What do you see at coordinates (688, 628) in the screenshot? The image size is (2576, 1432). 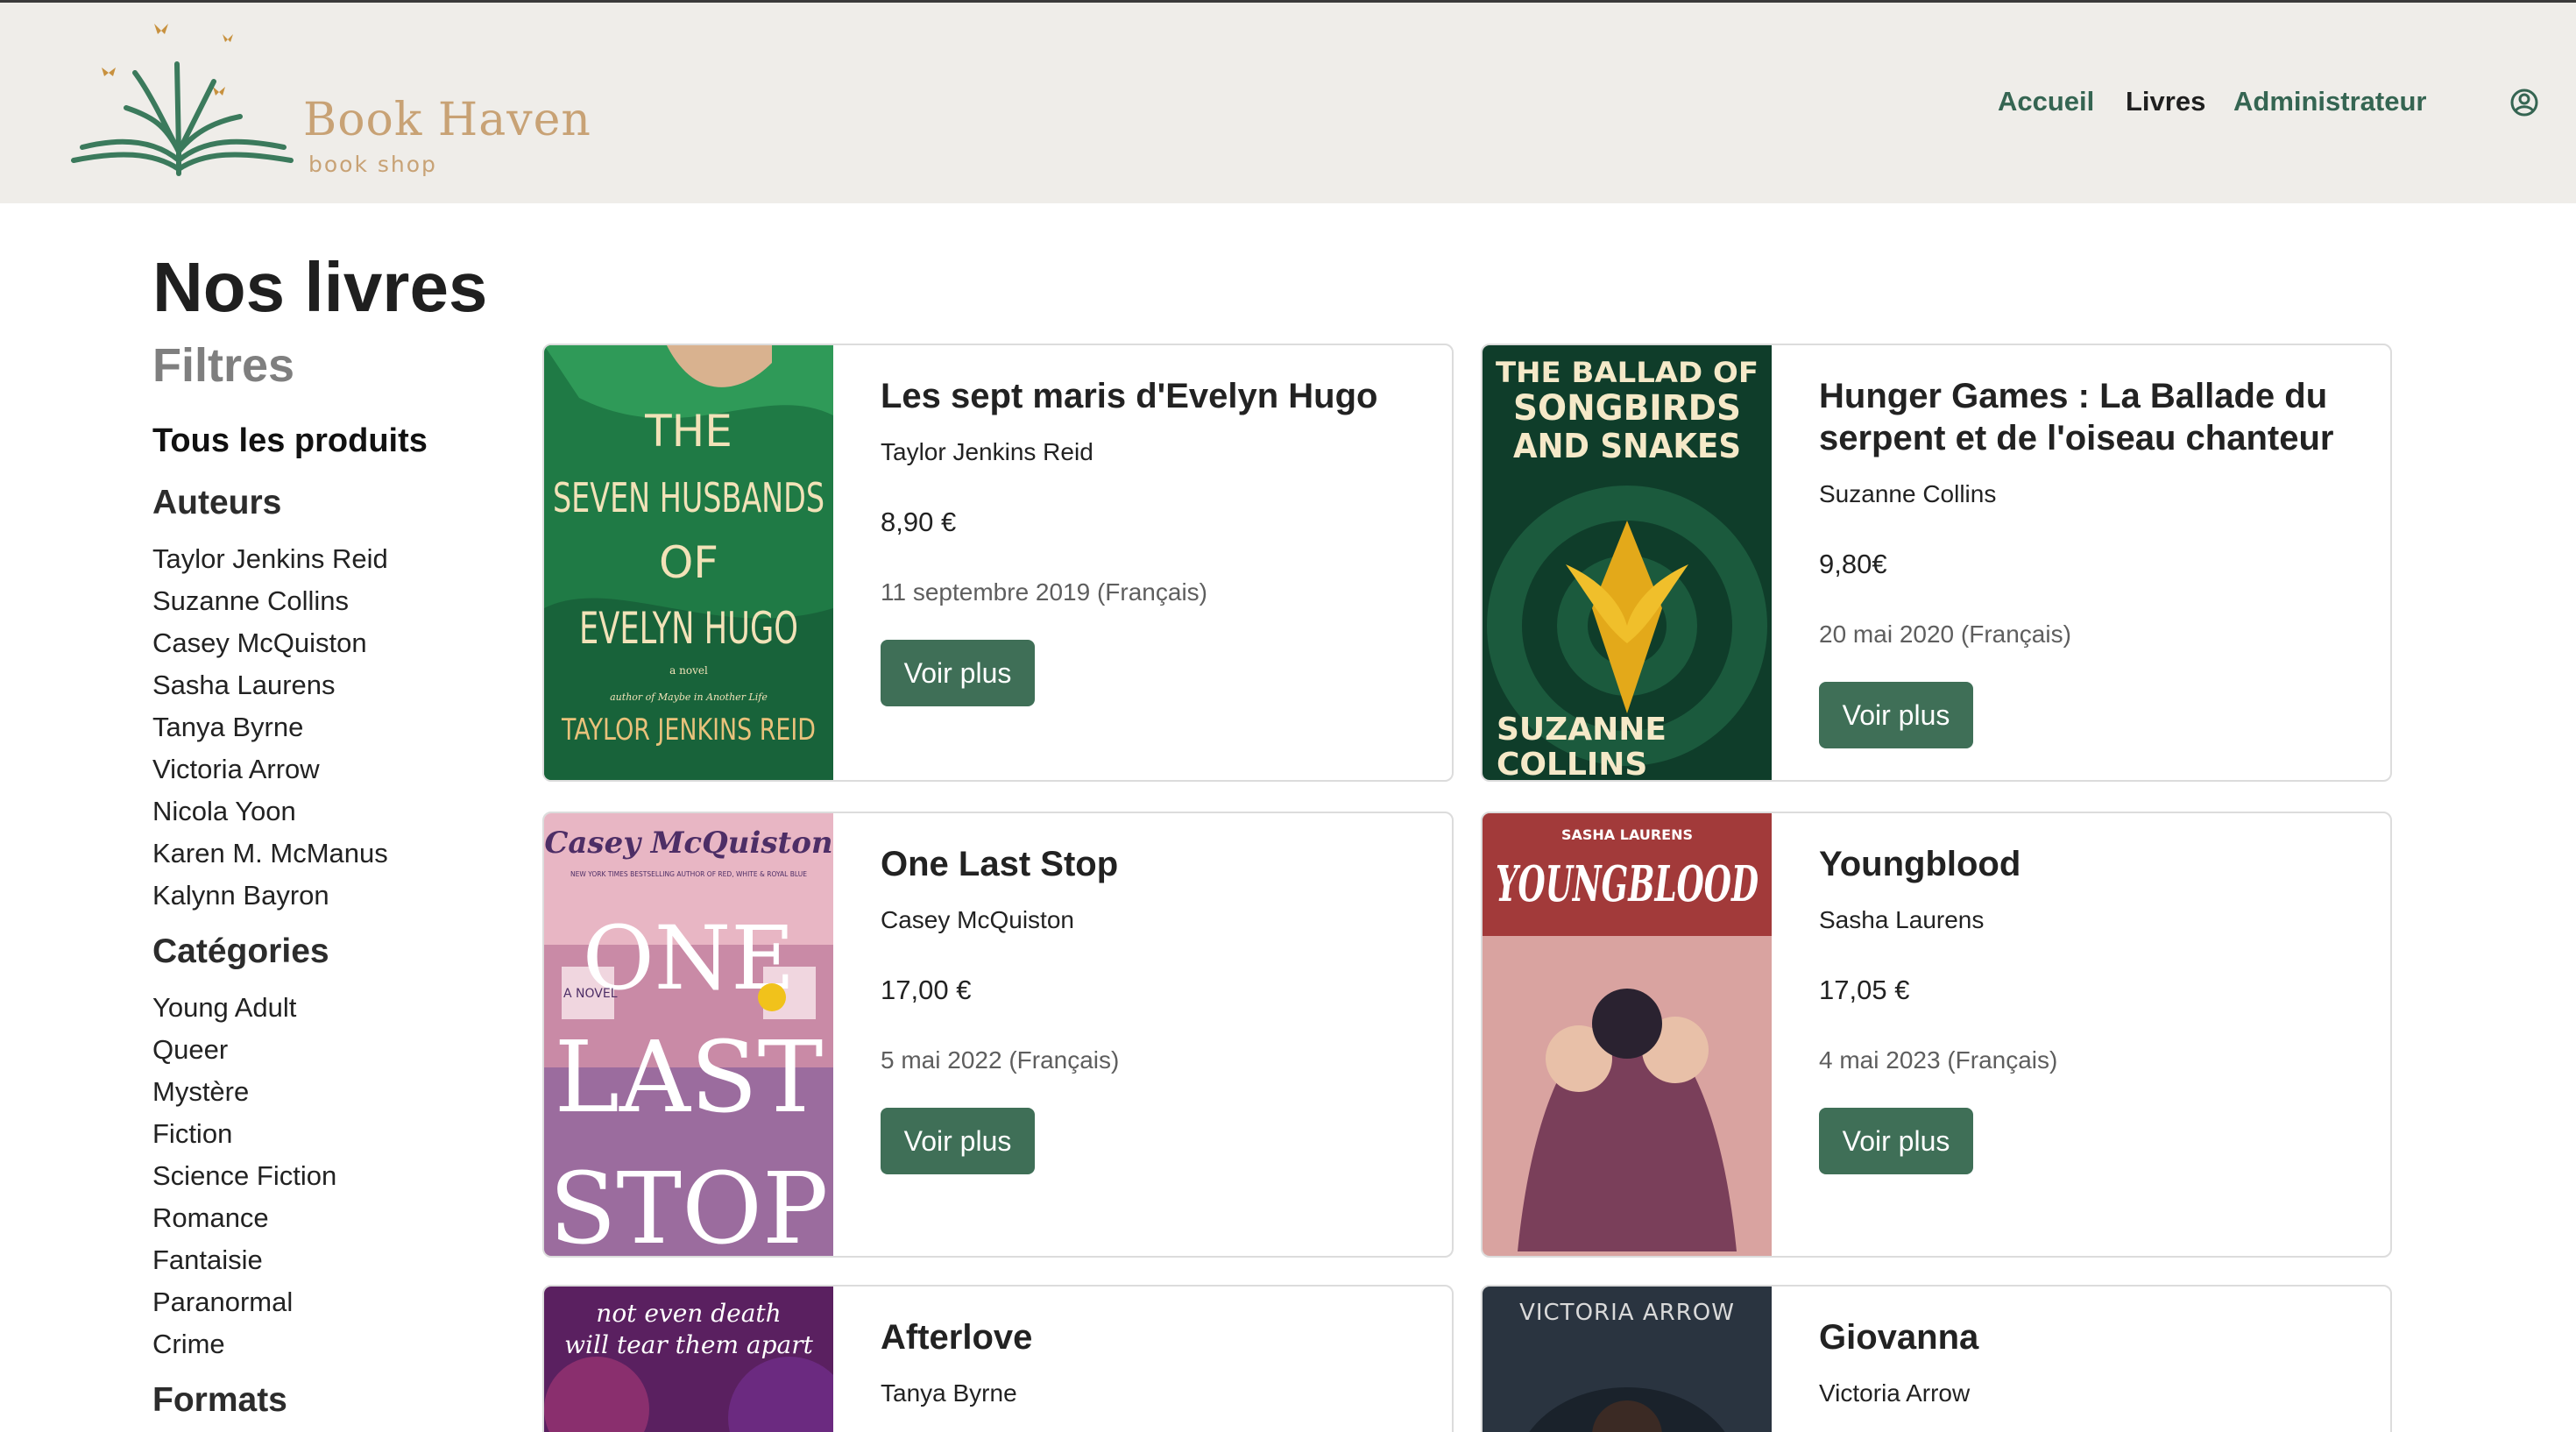 I see `cover-line: EVELYN HUGO` at bounding box center [688, 628].